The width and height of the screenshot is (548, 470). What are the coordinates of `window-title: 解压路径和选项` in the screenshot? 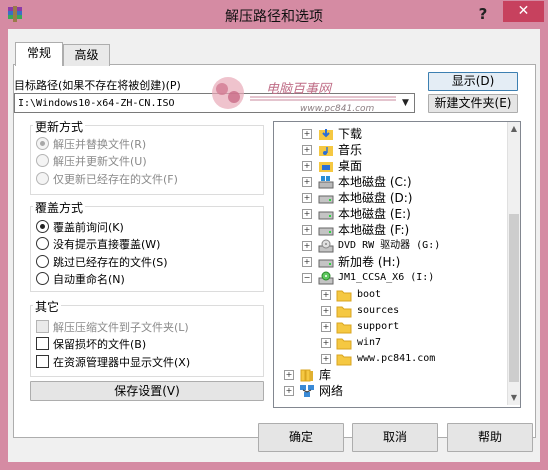 It's located at (274, 17).